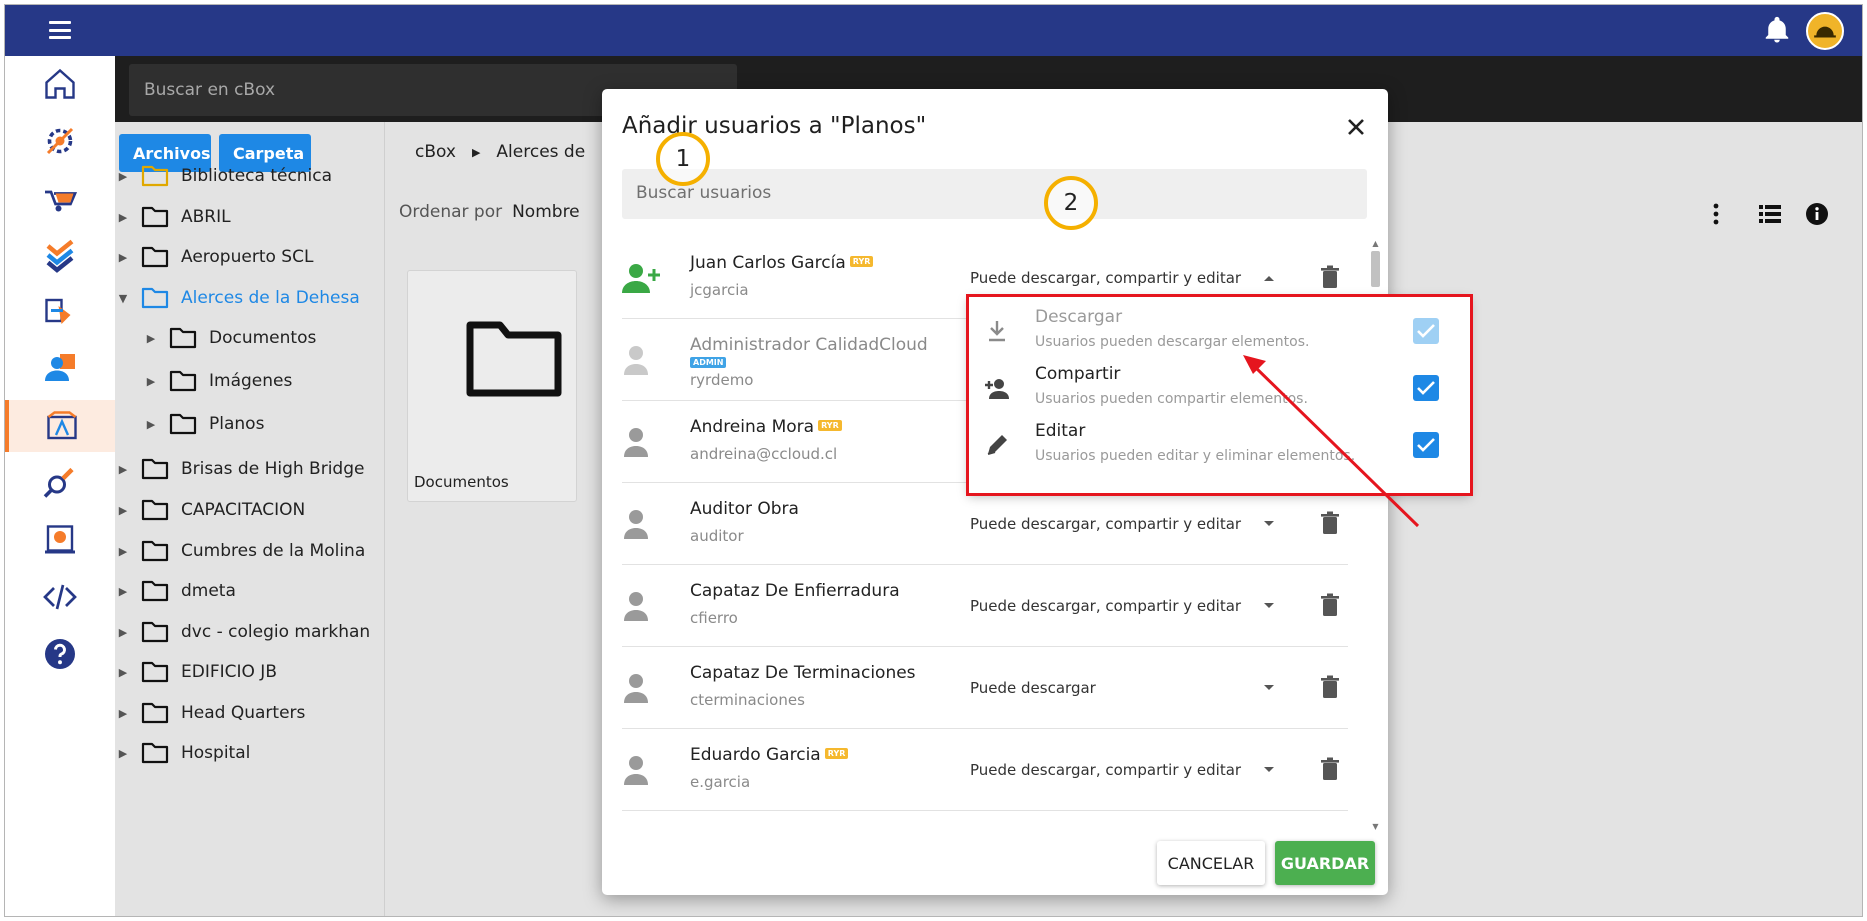  What do you see at coordinates (240, 551) in the screenshot?
I see `tree-item: ▶ Cumbres de la Molina` at bounding box center [240, 551].